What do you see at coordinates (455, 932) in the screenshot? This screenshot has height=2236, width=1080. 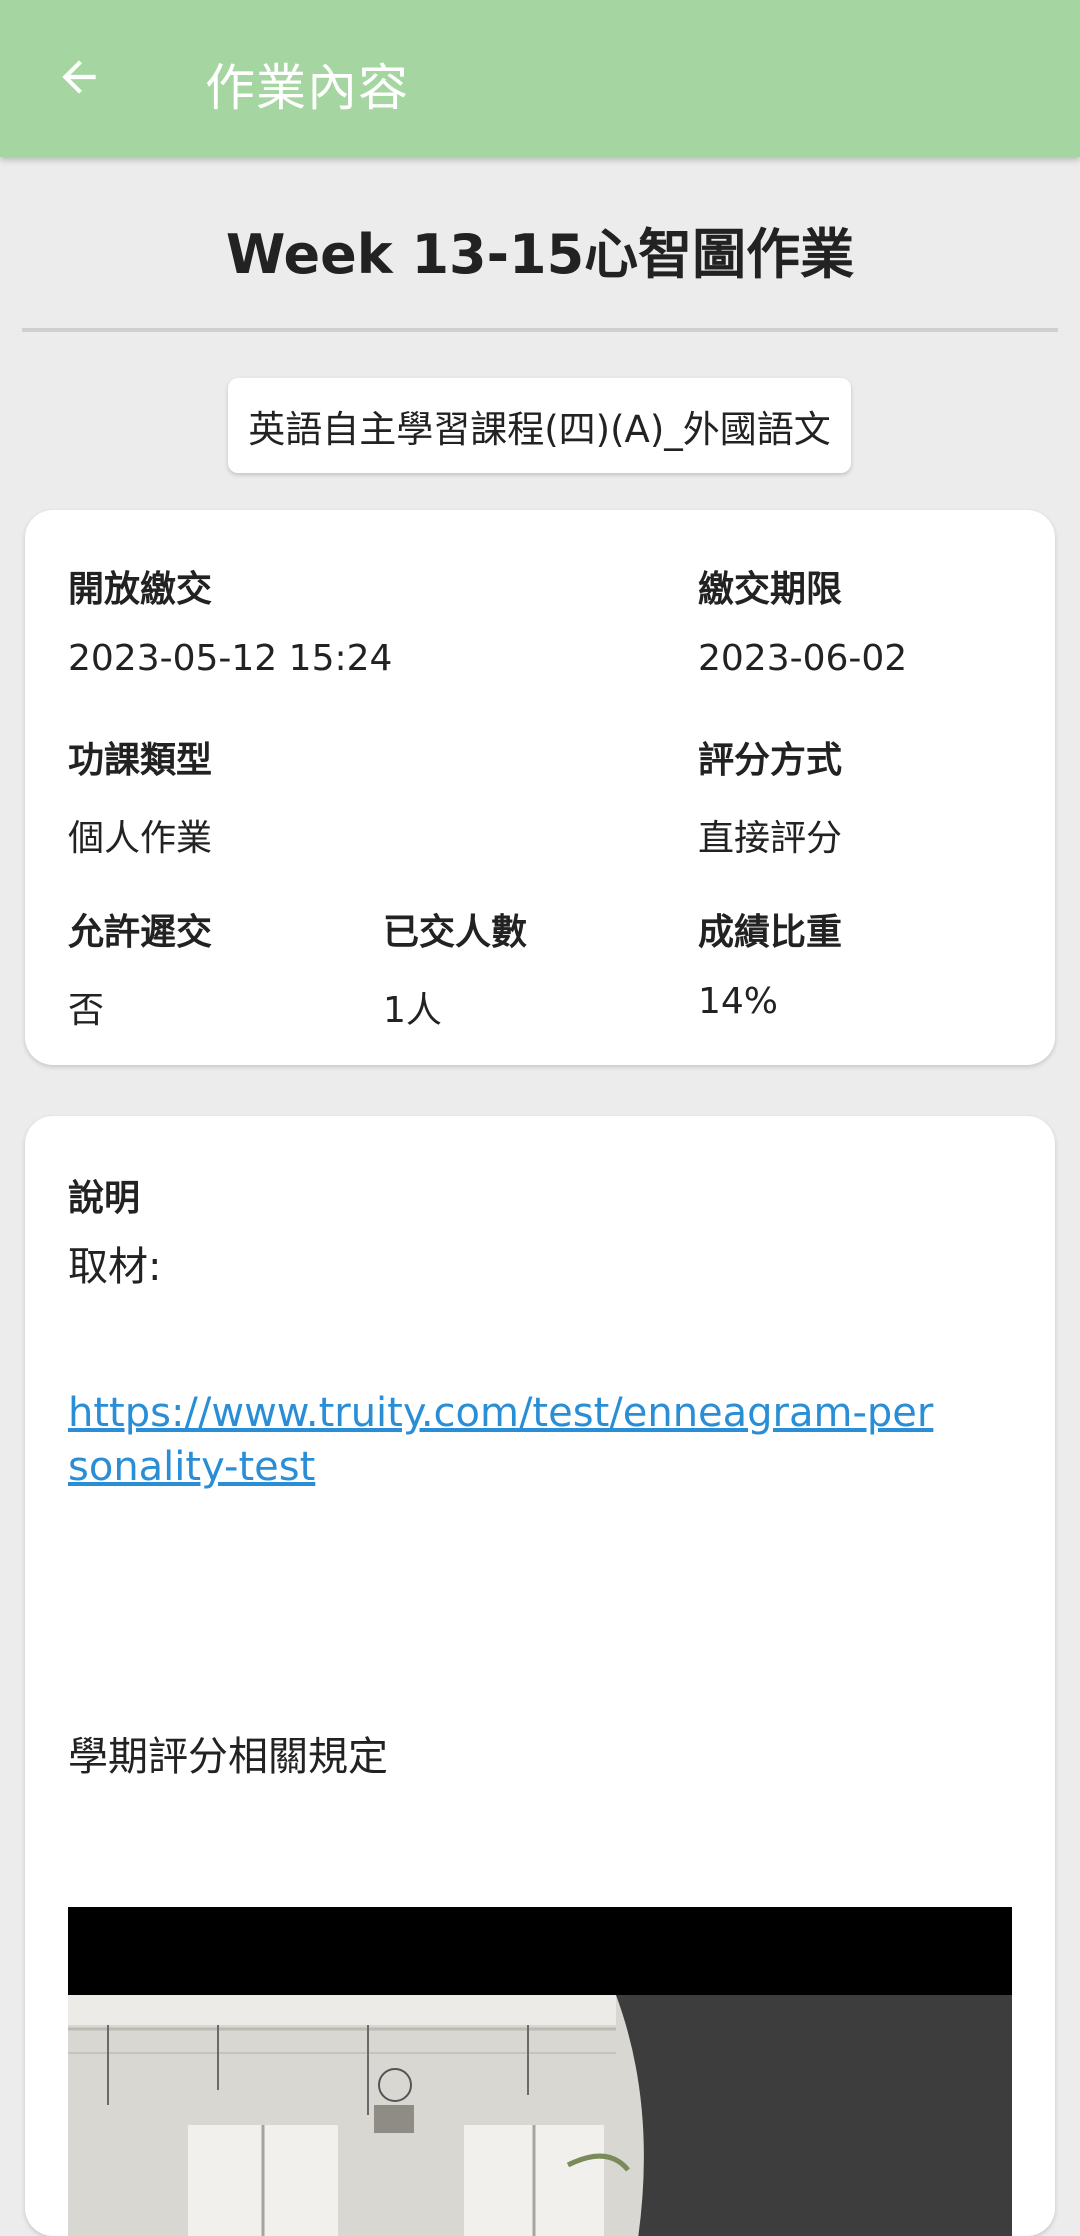 I see `submitted-count-label: 已交人數` at bounding box center [455, 932].